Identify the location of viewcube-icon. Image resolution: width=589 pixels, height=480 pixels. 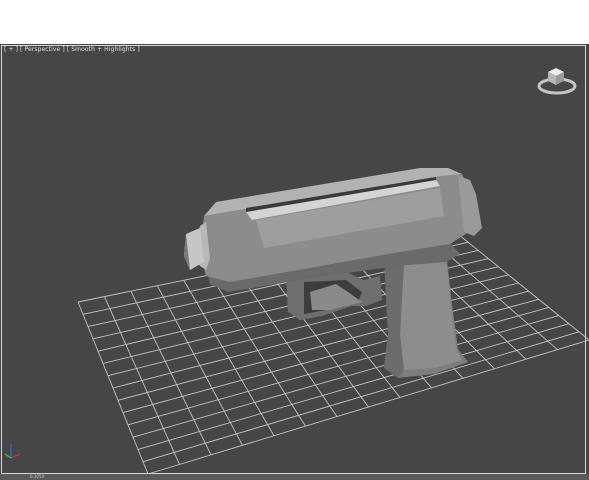
(558, 78).